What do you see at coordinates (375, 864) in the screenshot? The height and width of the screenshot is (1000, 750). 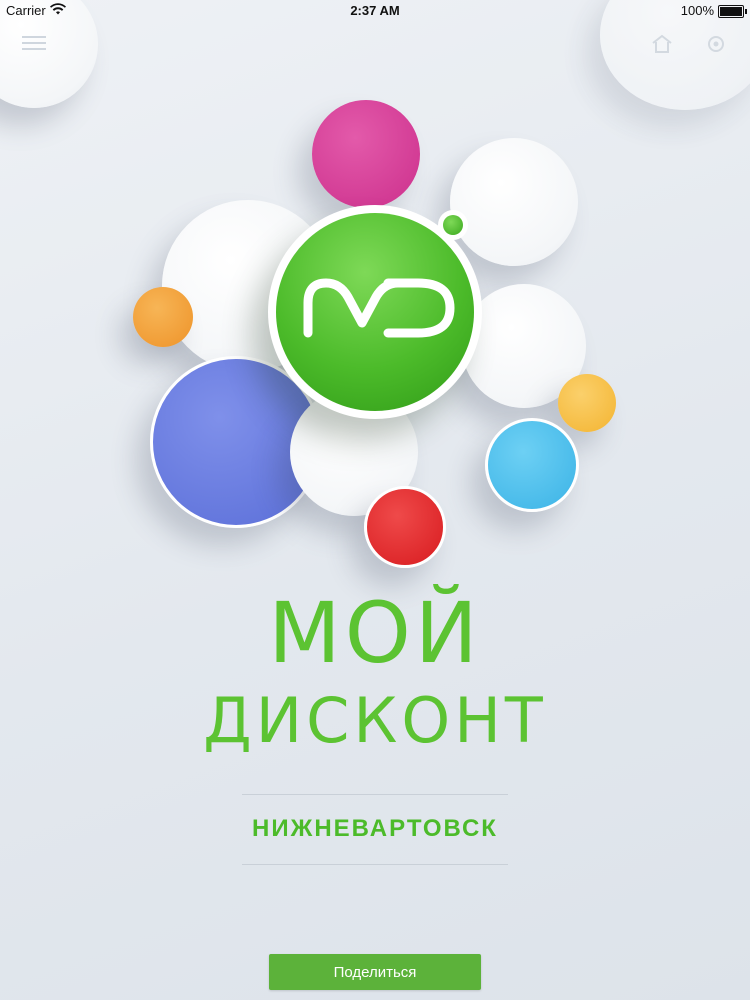 I see `divider-bottom` at bounding box center [375, 864].